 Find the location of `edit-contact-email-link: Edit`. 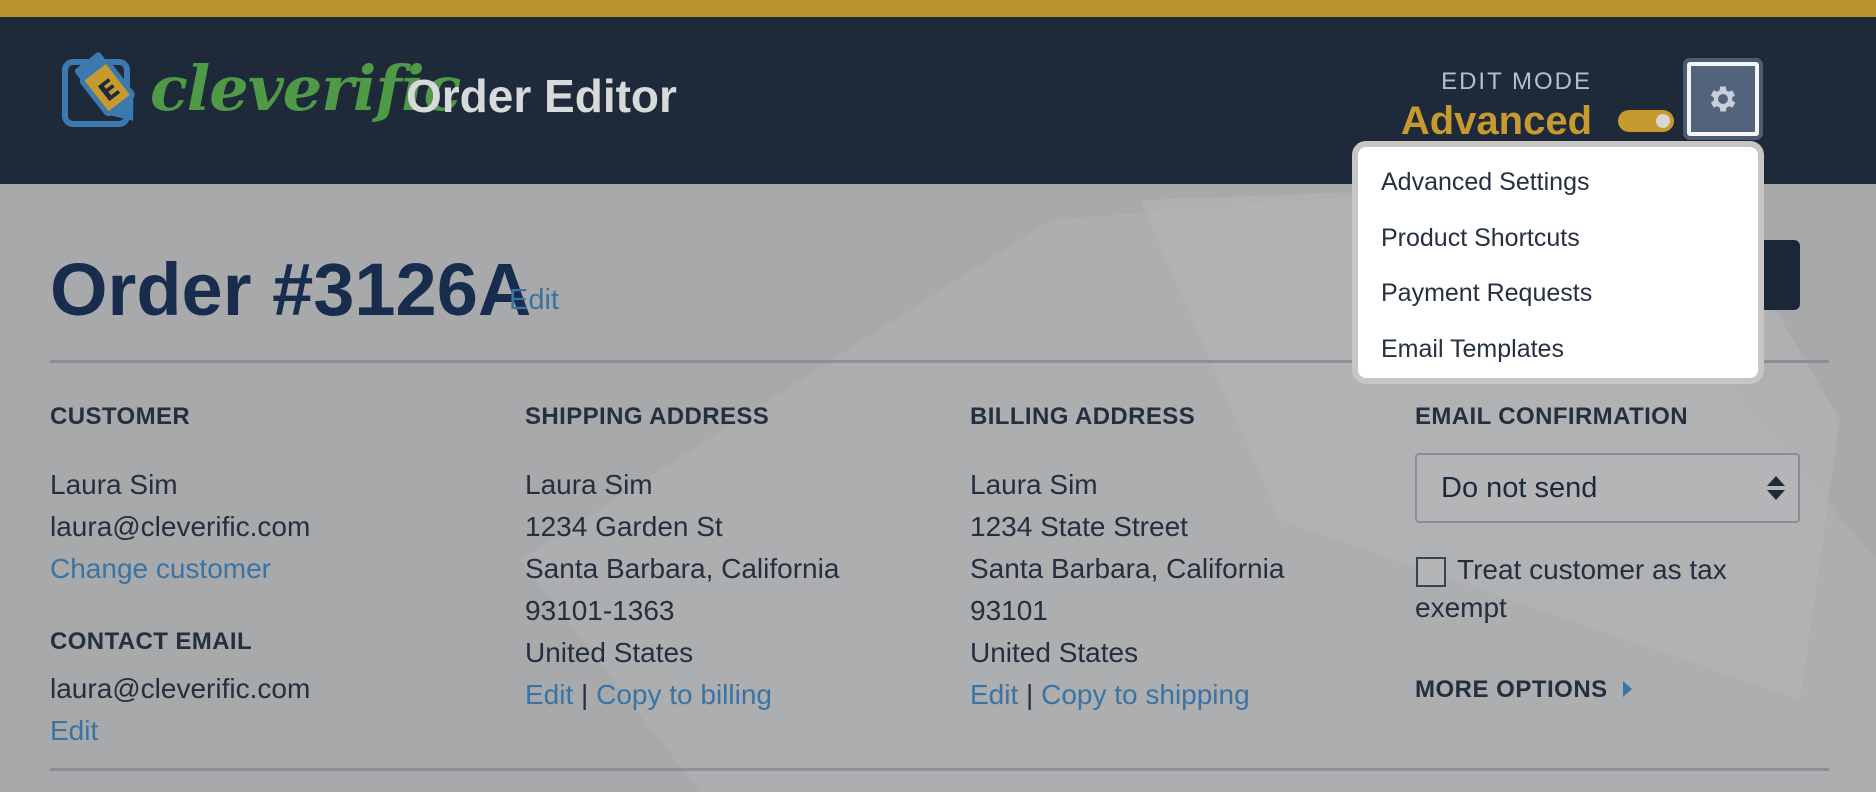

edit-contact-email-link: Edit is located at coordinates (180, 731).